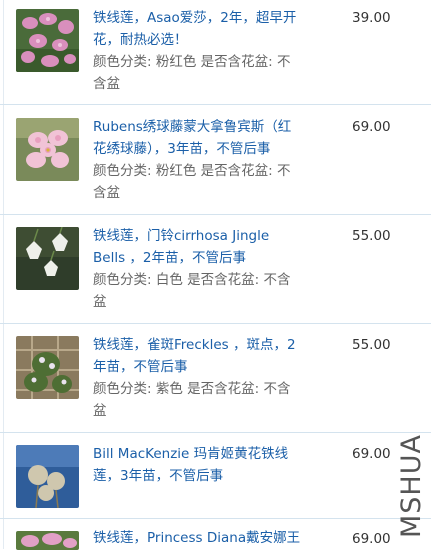 This screenshot has height=550, width=431. Describe the element at coordinates (47, 540) in the screenshot. I see `pink-flower-photo-icon` at that location.